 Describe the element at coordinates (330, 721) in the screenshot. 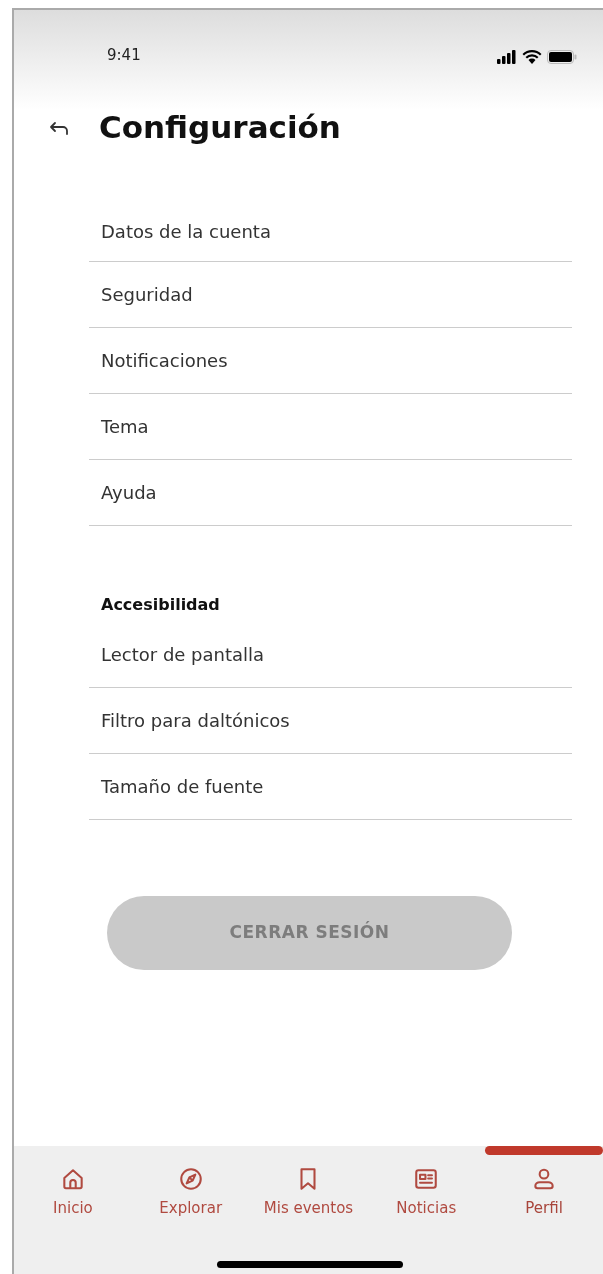

I see `settings-item: Filtro para daltónicos` at that location.